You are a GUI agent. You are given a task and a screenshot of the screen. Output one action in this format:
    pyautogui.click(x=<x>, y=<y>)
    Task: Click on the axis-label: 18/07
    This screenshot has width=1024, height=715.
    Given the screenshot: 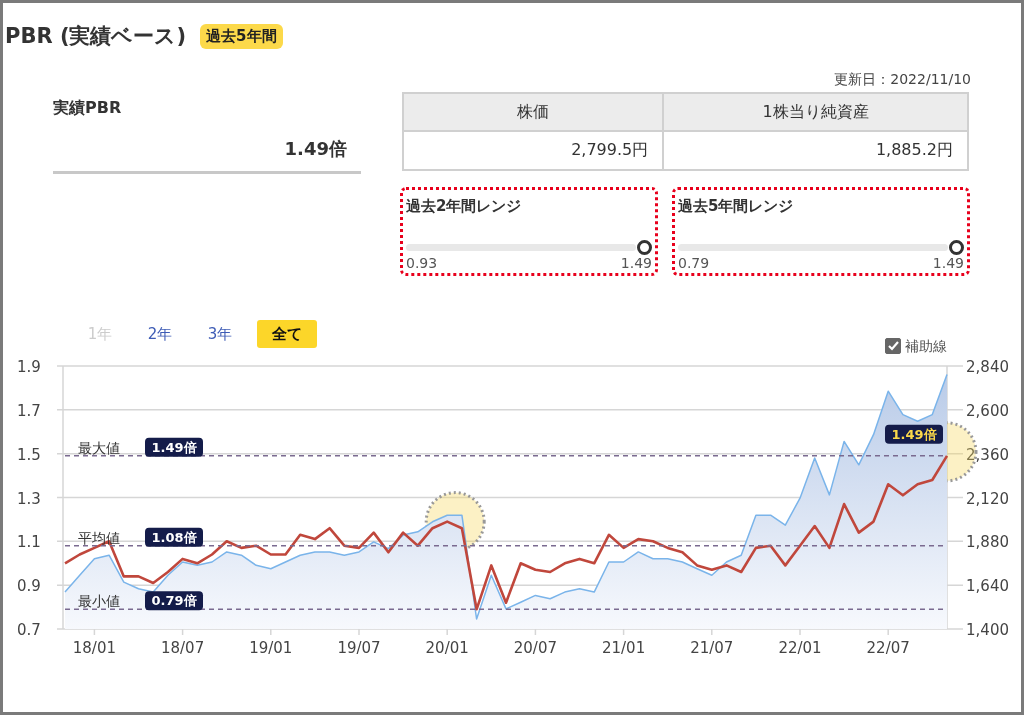 What is the action you would take?
    pyautogui.click(x=183, y=648)
    